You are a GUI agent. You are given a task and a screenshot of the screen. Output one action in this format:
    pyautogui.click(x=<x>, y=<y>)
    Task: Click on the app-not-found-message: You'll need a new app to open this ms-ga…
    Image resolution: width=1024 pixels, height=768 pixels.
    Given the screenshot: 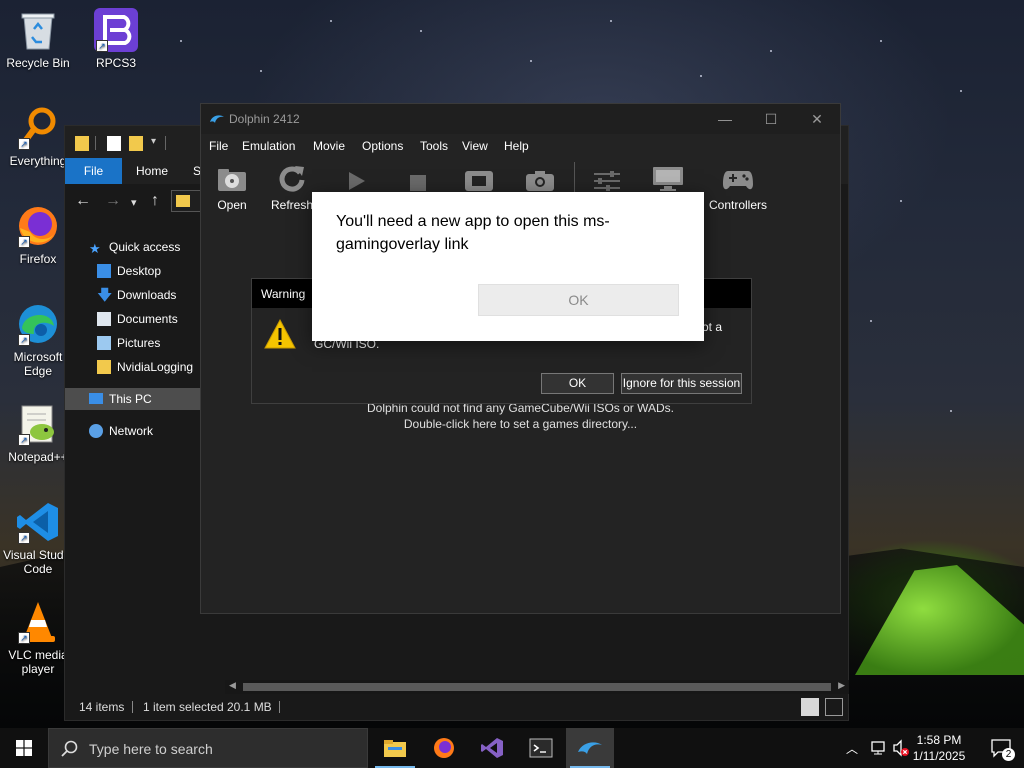 What is the action you would take?
    pyautogui.click(x=473, y=233)
    